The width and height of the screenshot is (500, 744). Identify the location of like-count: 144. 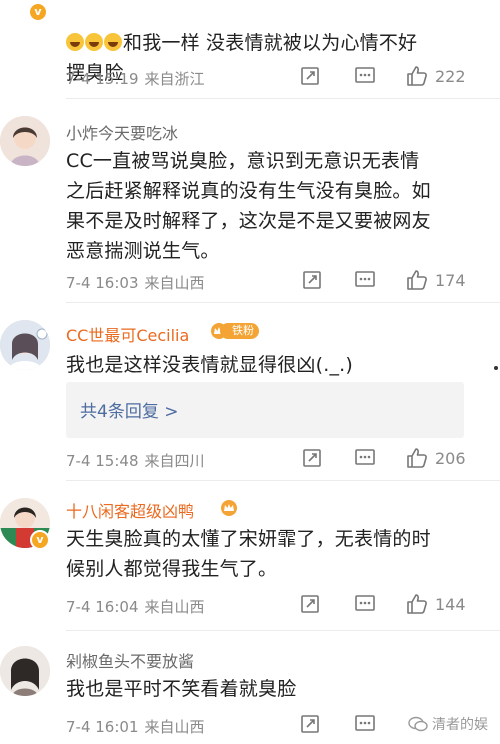
(450, 604).